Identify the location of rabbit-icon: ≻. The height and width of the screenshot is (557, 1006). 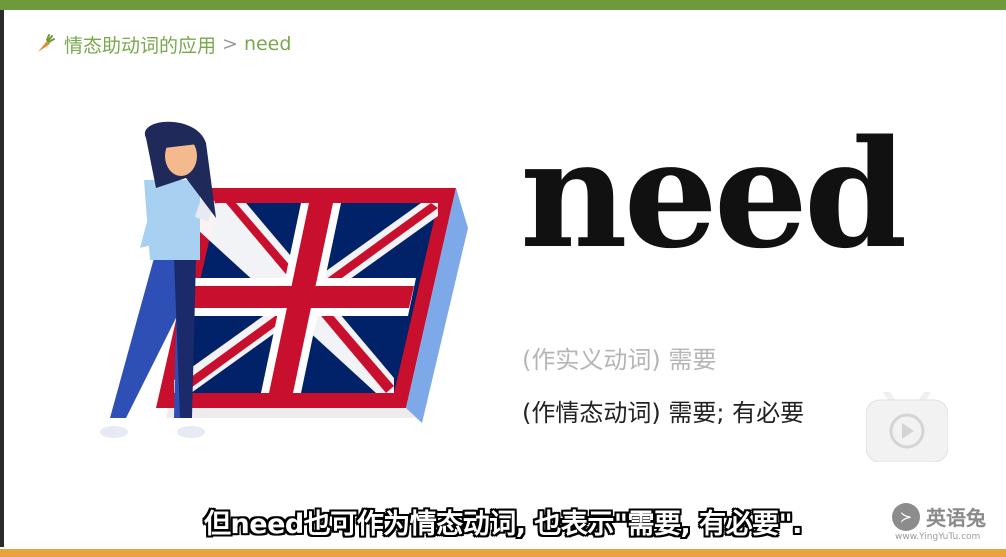
(906, 516).